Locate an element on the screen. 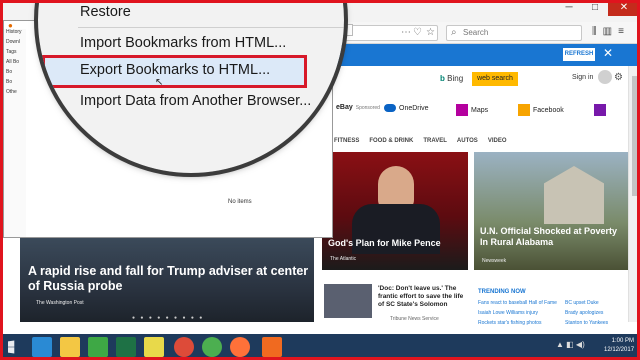 The image size is (640, 360). trending-item: Rockets star's fishing photos is located at coordinates (509, 323).